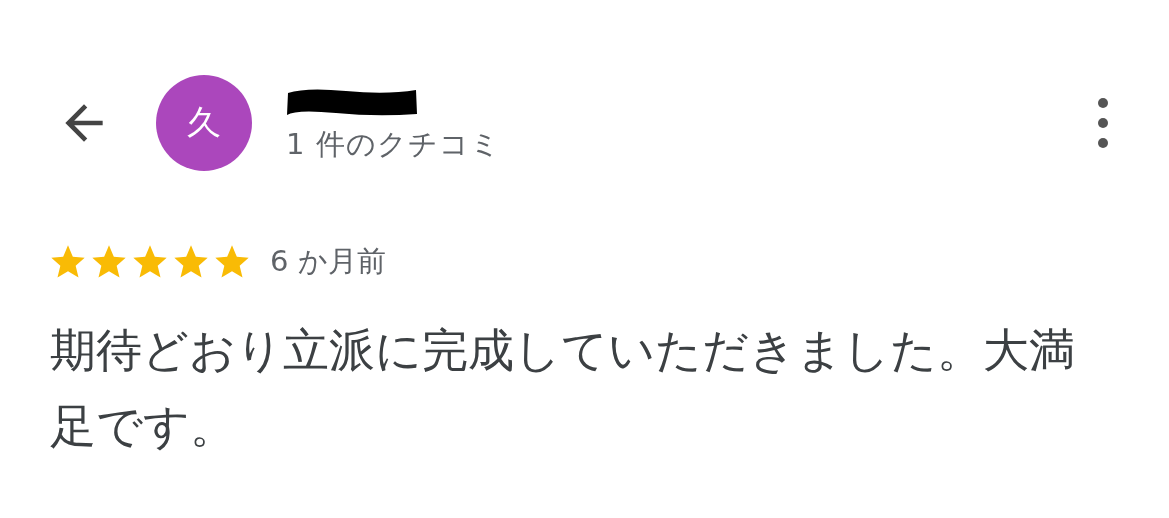 The height and width of the screenshot is (518, 1169). I want to click on review-count: 1 件のクチコミ, so click(393, 144).